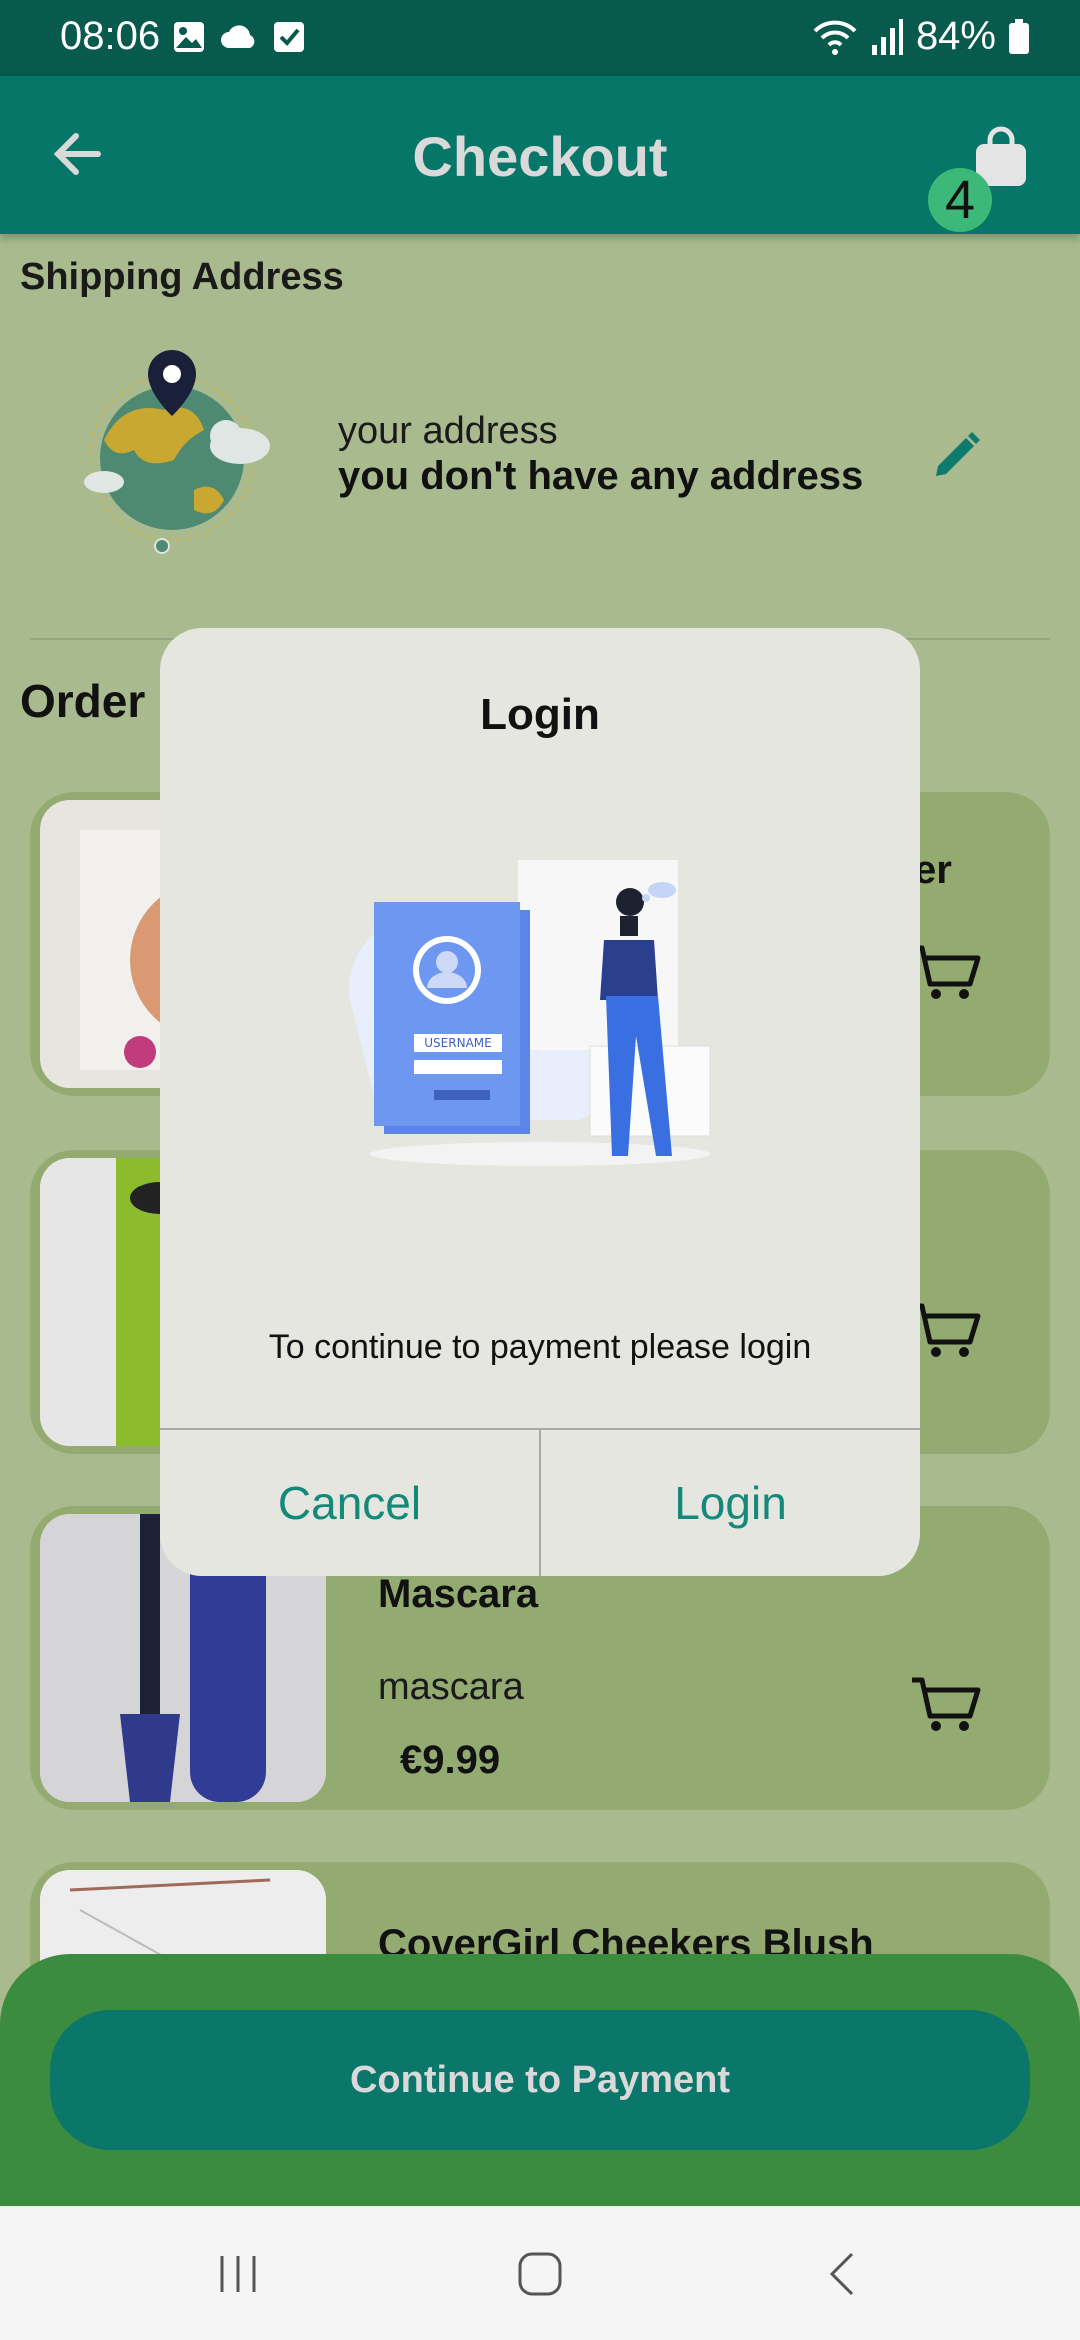  Describe the element at coordinates (540, 38) in the screenshot. I see `status-bar: 08:06 84%` at that location.